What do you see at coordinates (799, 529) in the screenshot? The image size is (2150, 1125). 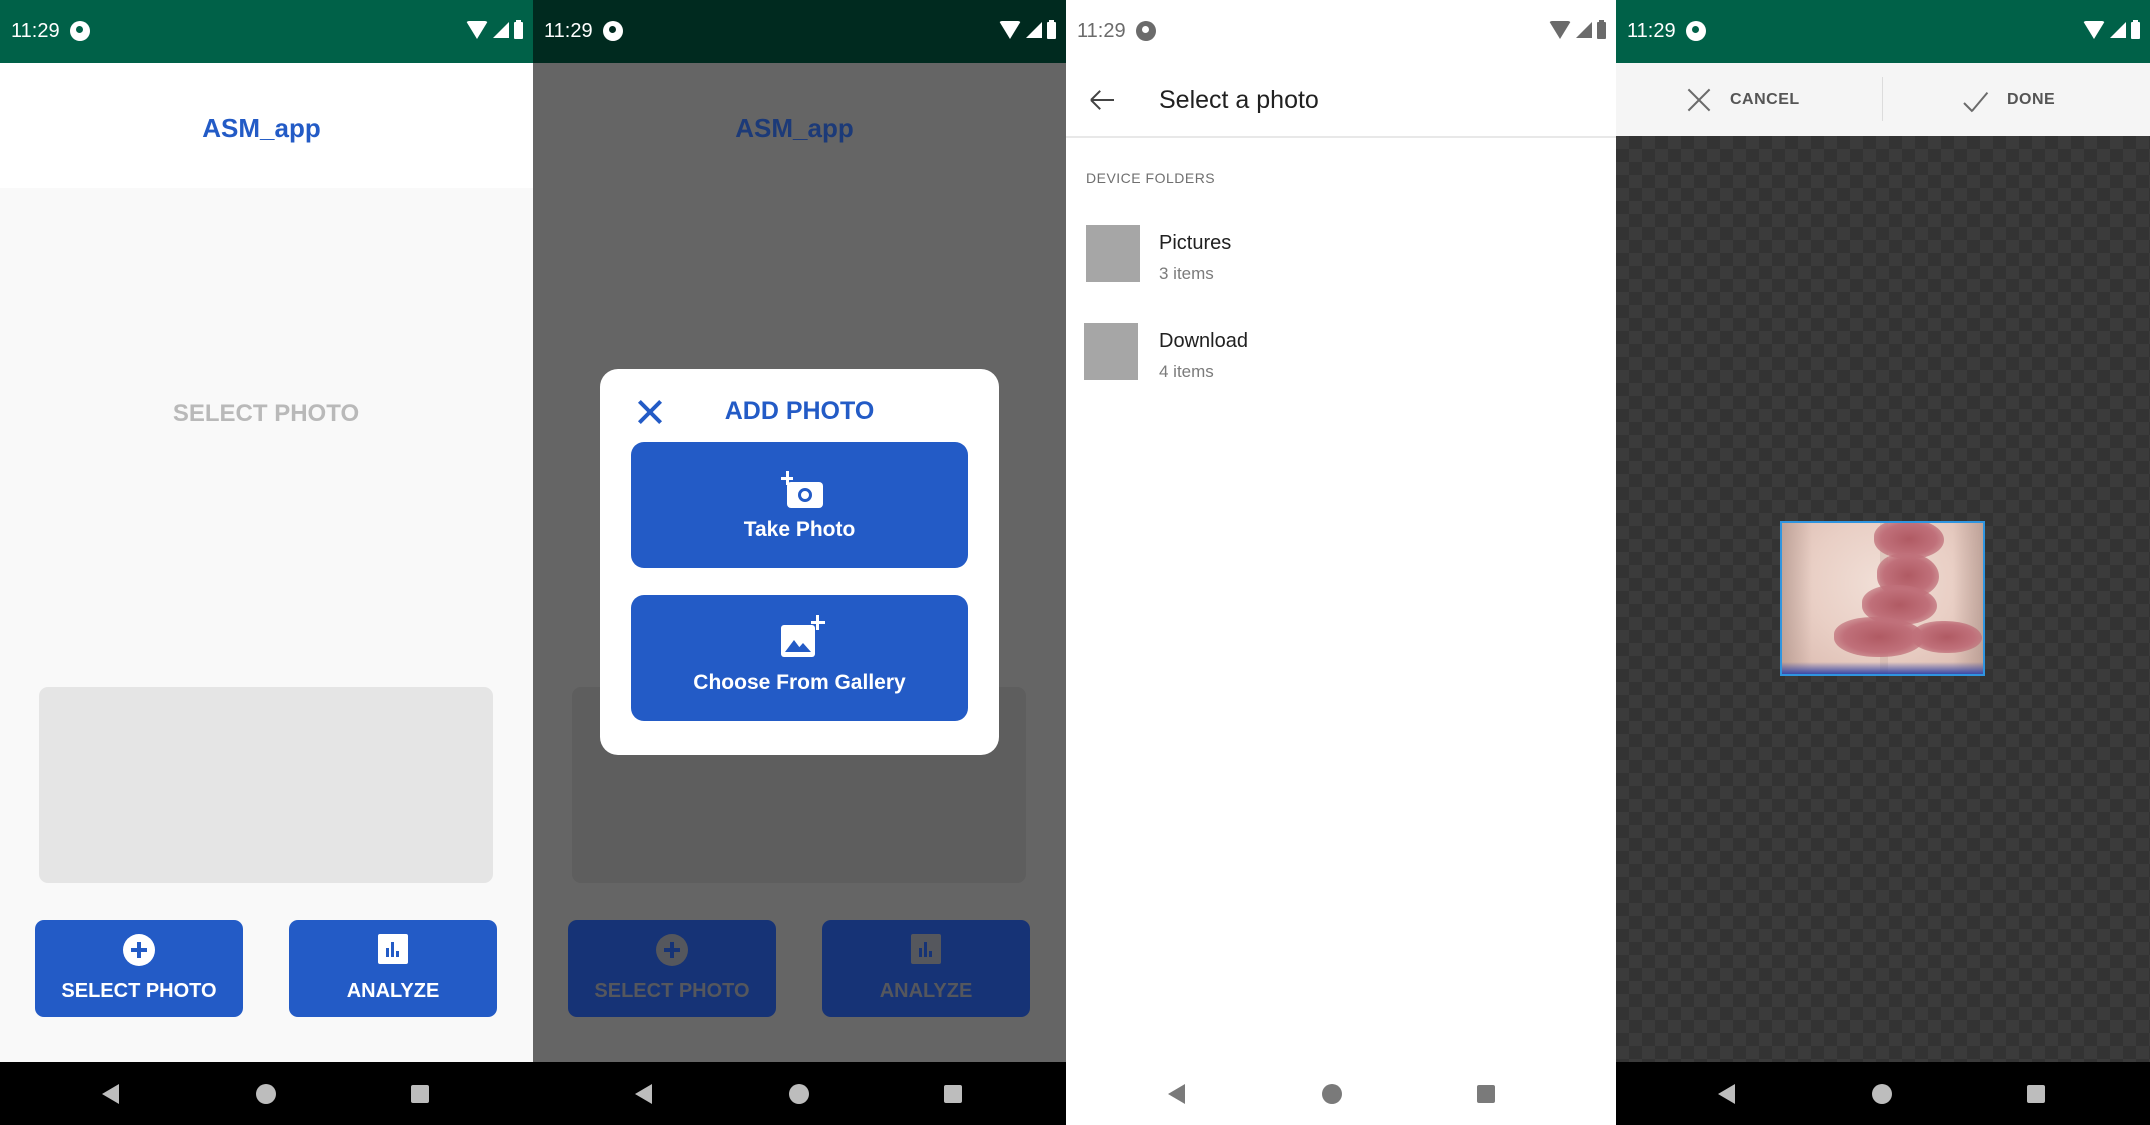 I see `take-photo-label: Take Photo` at bounding box center [799, 529].